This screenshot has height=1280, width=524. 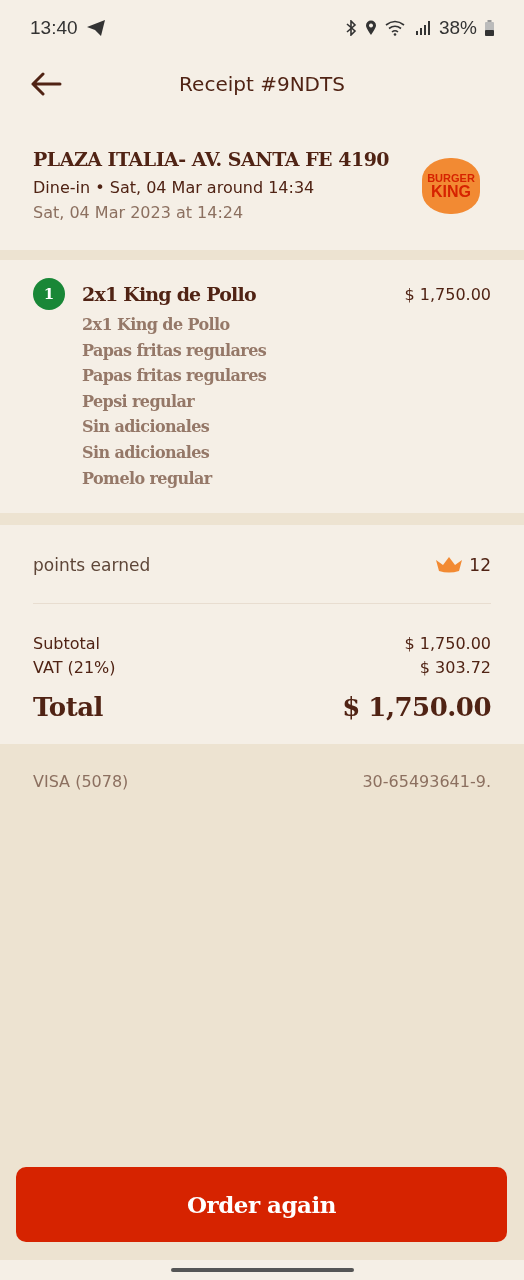 What do you see at coordinates (49, 294) in the screenshot?
I see `quantity-badge: 1` at bounding box center [49, 294].